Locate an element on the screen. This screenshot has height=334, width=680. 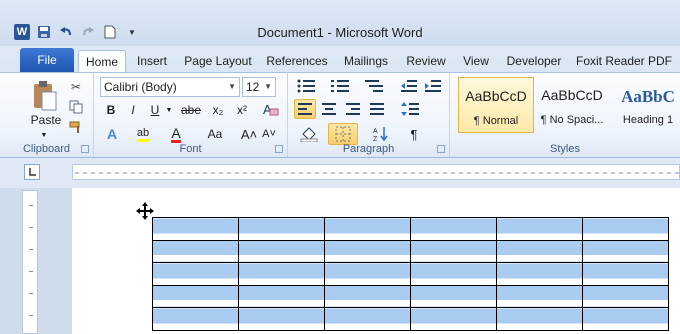
style-sample: AaBbC is located at coordinates (648, 96).